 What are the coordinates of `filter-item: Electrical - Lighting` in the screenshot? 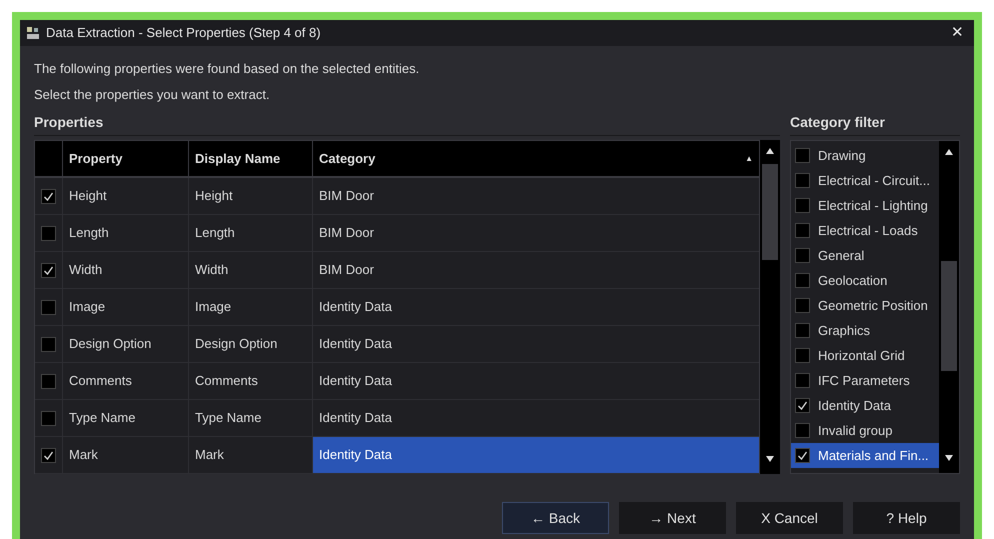 It's located at (865, 205).